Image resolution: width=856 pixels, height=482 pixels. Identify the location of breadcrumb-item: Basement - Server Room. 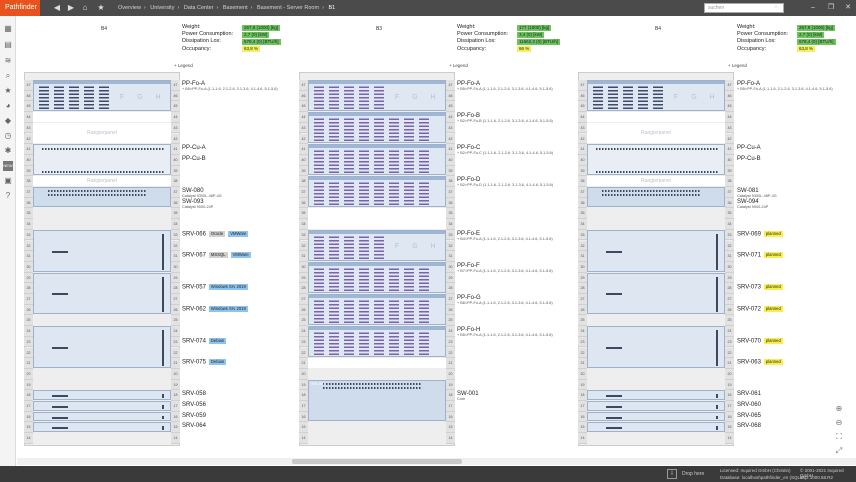
(288, 8).